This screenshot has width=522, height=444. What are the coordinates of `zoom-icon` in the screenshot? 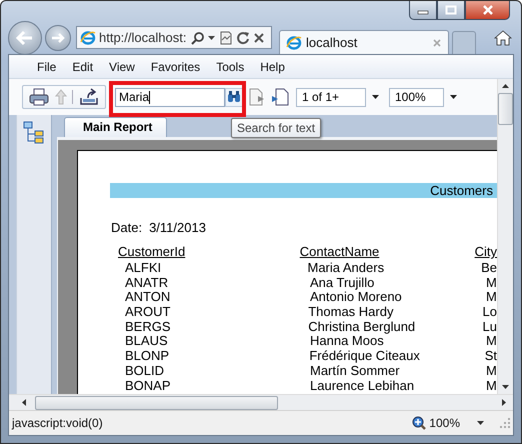 It's located at (419, 423).